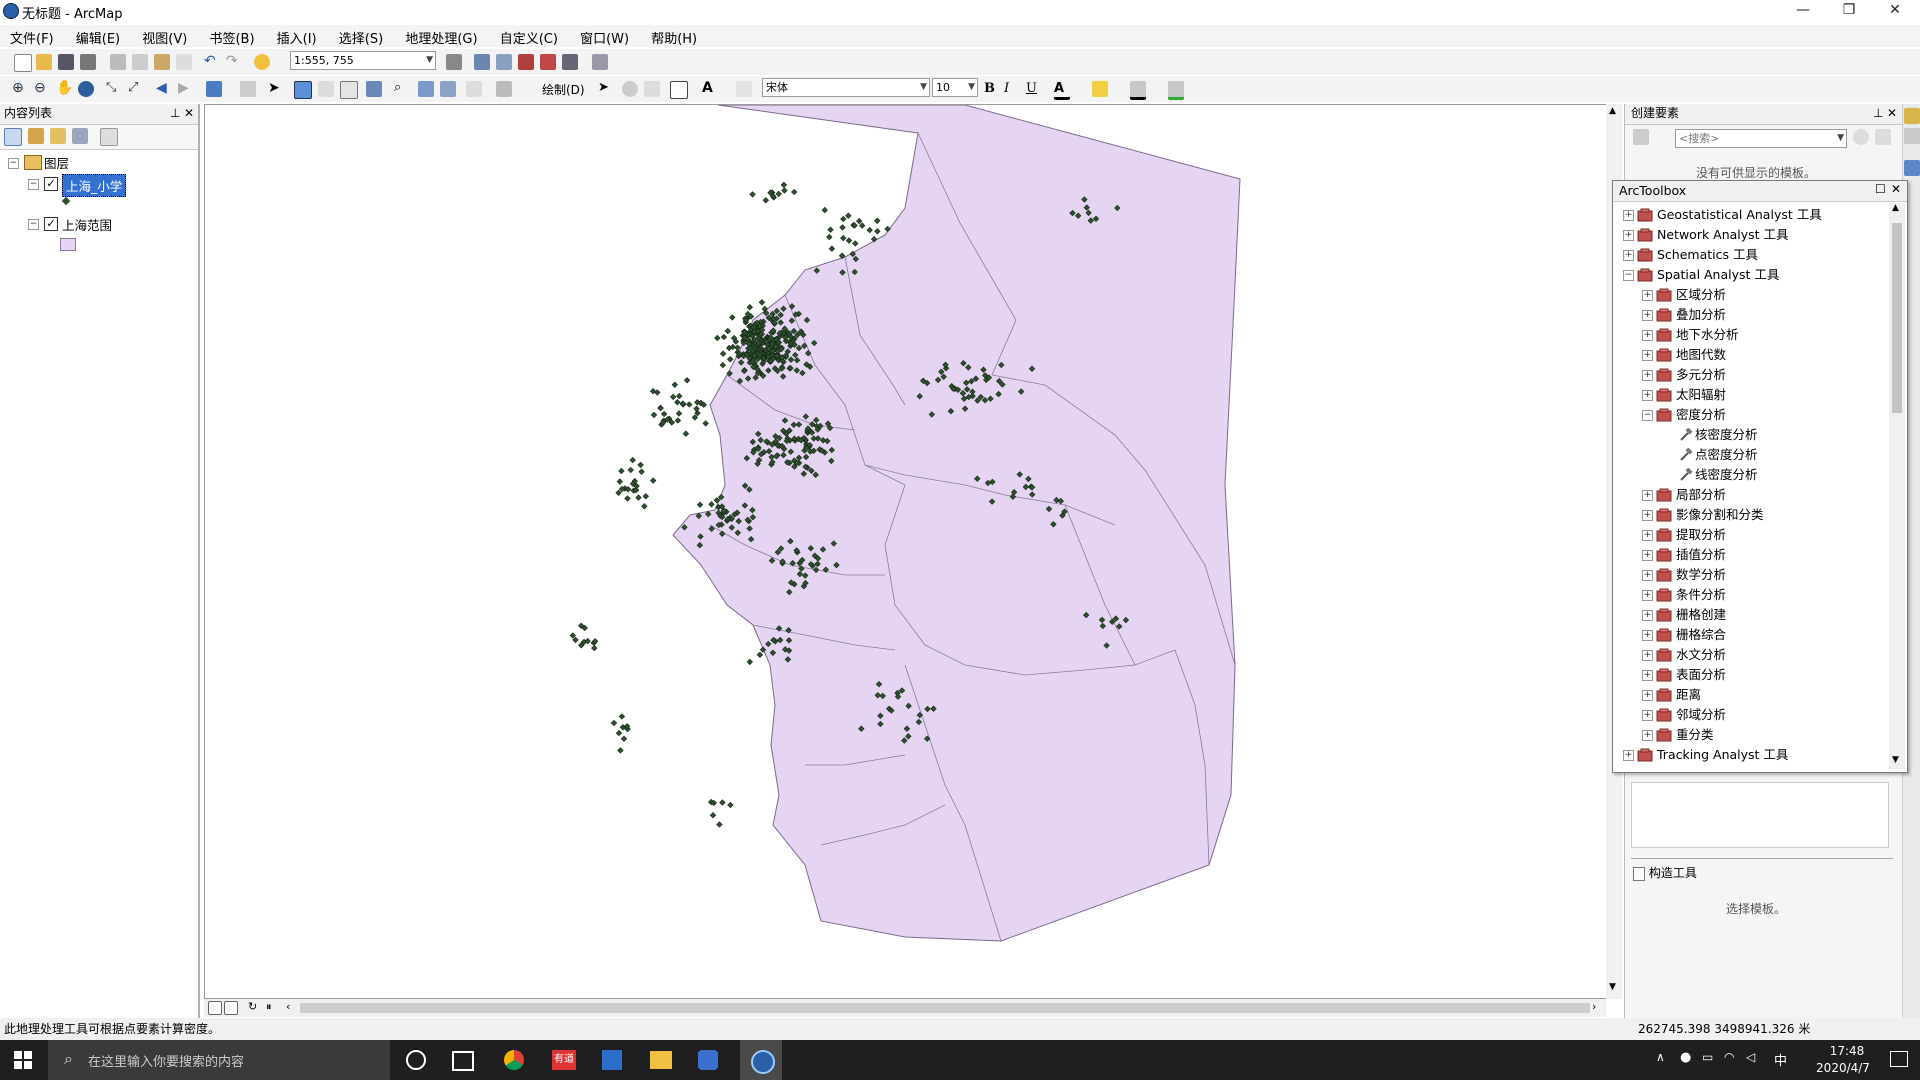  Describe the element at coordinates (214, 89) in the screenshot. I see `select-features-icon` at that location.